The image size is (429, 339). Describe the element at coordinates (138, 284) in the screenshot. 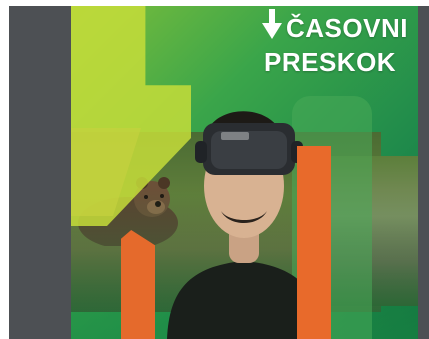

I see `orange-bar-left` at that location.